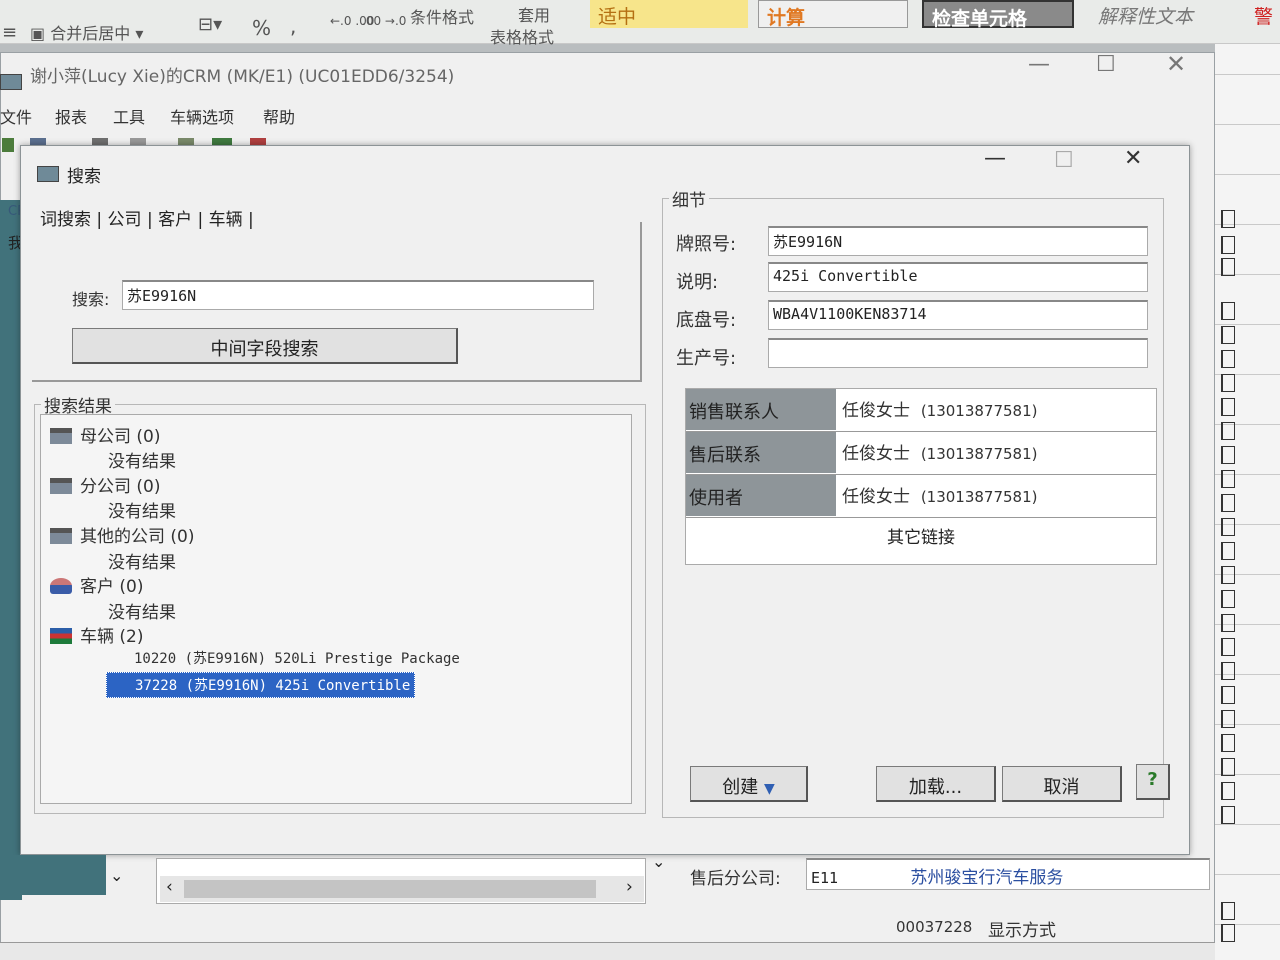  I want to click on chevron-down-icon: ▼, so click(769, 789).